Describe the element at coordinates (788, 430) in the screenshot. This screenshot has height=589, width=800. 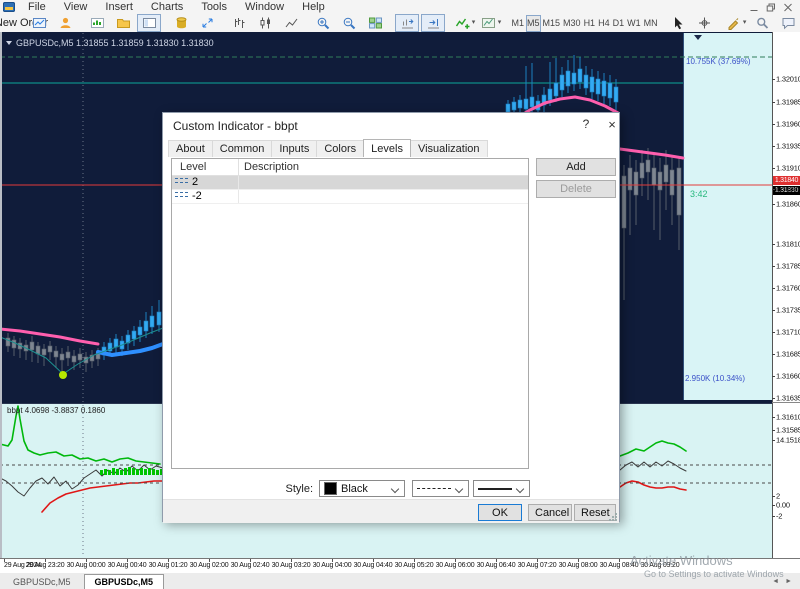
I see `price-axis-label: 1.31585` at that location.